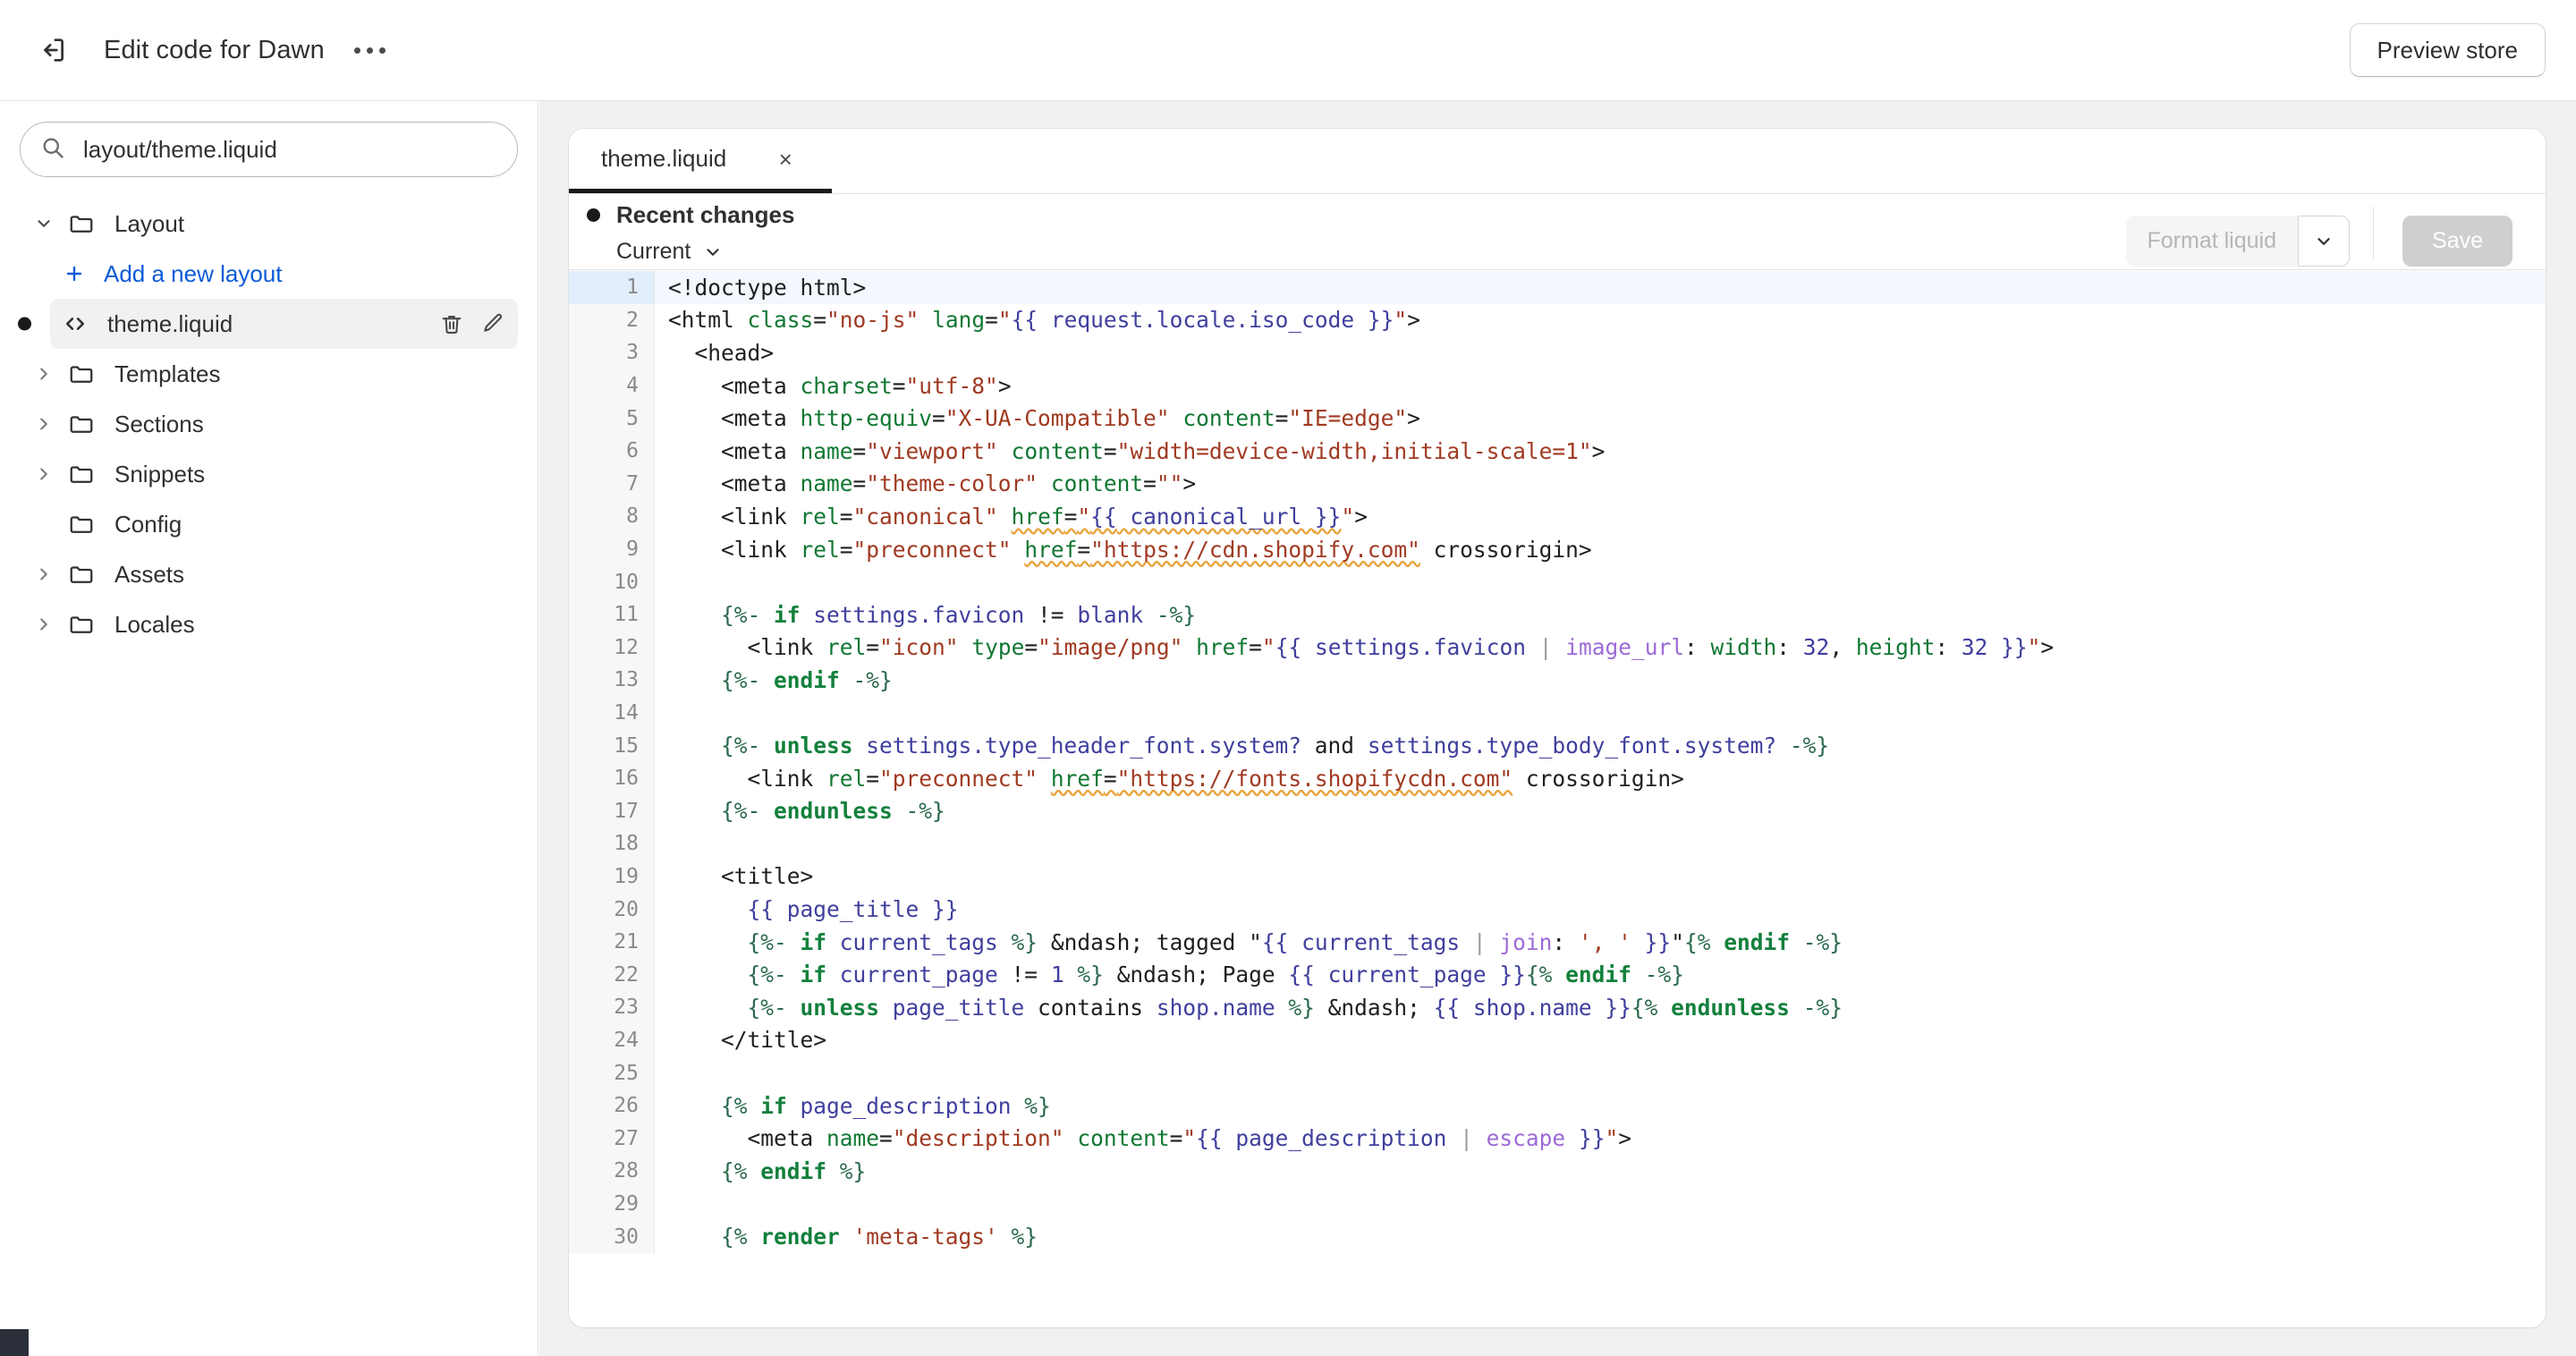 The width and height of the screenshot is (2576, 1356). Describe the element at coordinates (741, 876) in the screenshot. I see `code-token: <title>` at that location.